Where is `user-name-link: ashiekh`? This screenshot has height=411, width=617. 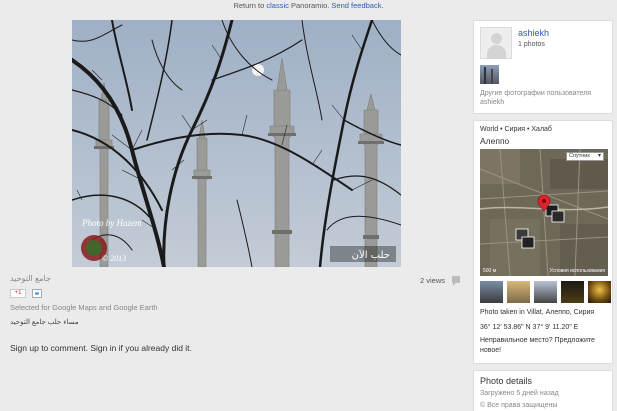
user-name-link: ashiekh is located at coordinates (533, 33).